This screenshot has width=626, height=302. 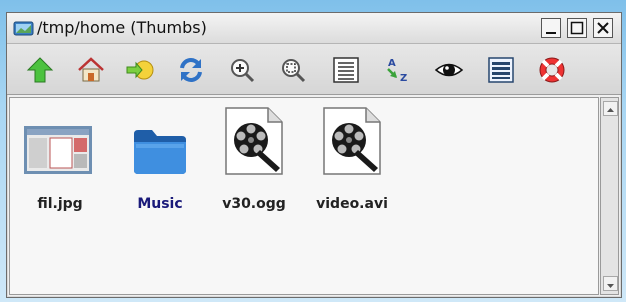 I want to click on file-label: fil.jpg, so click(x=60, y=204).